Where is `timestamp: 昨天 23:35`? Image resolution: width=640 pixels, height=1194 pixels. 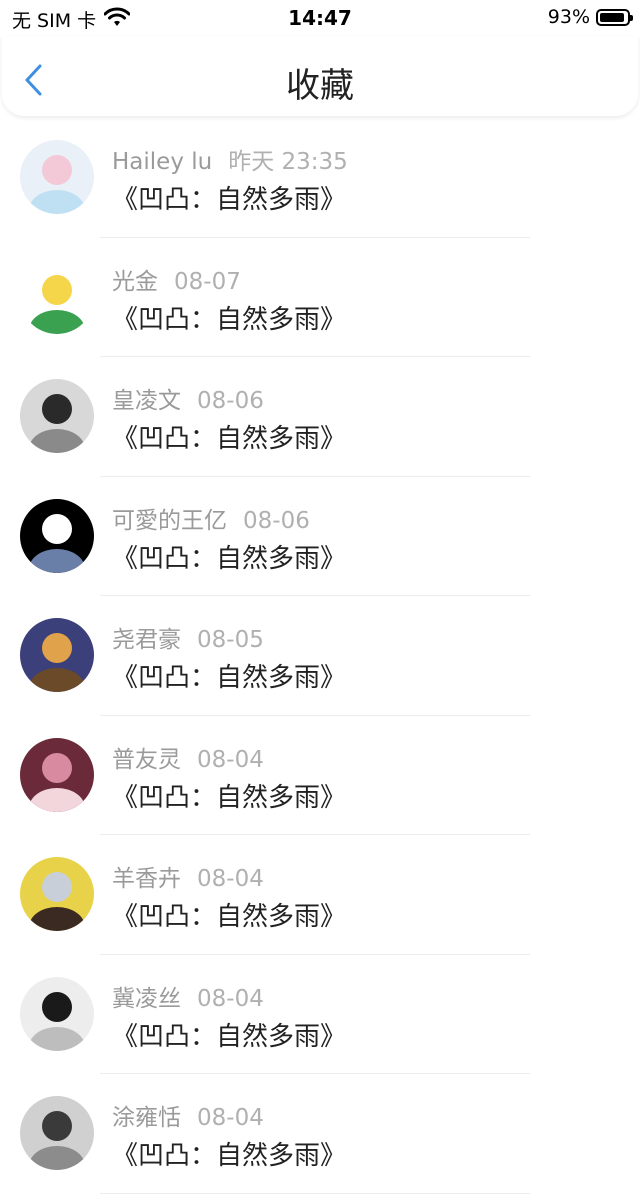 timestamp: 昨天 23:35 is located at coordinates (288, 162).